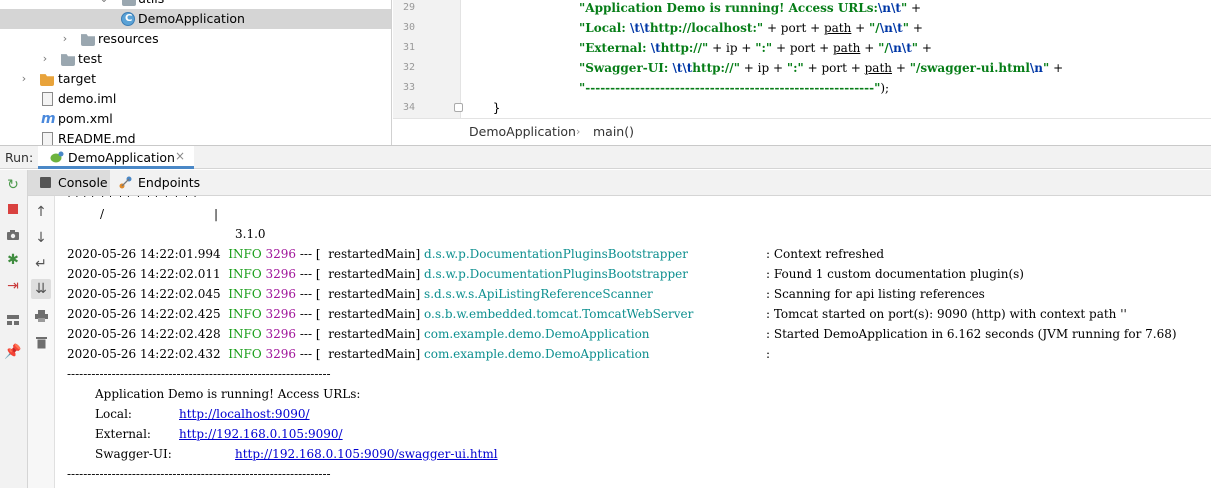 The height and width of the screenshot is (488, 1211). What do you see at coordinates (619, 183) in the screenshot?
I see `run-subtabs: Console Endpoints` at bounding box center [619, 183].